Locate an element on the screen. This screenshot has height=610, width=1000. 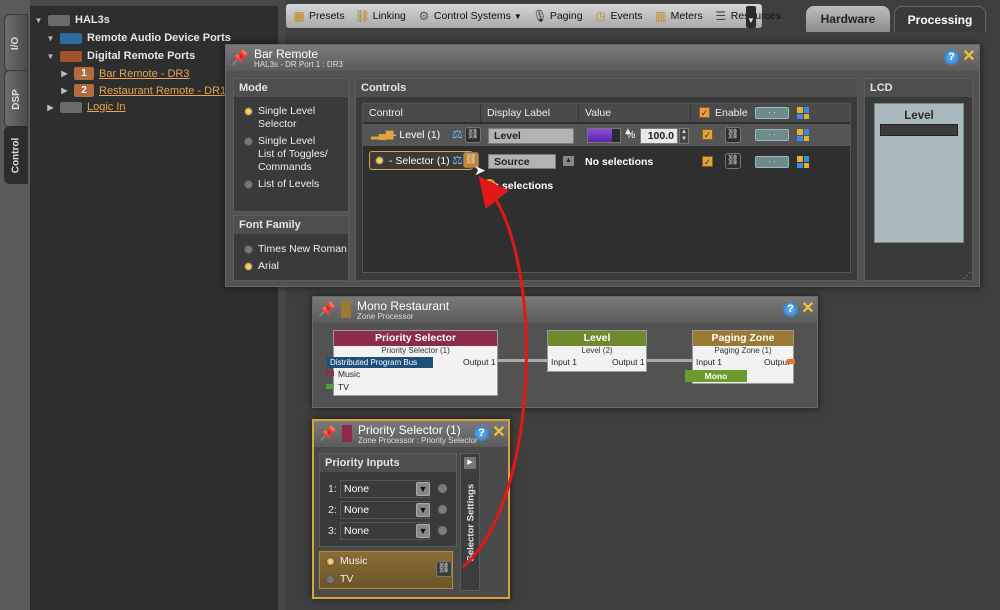
meters-button: ▥ Meters is located at coordinates (678, 16).